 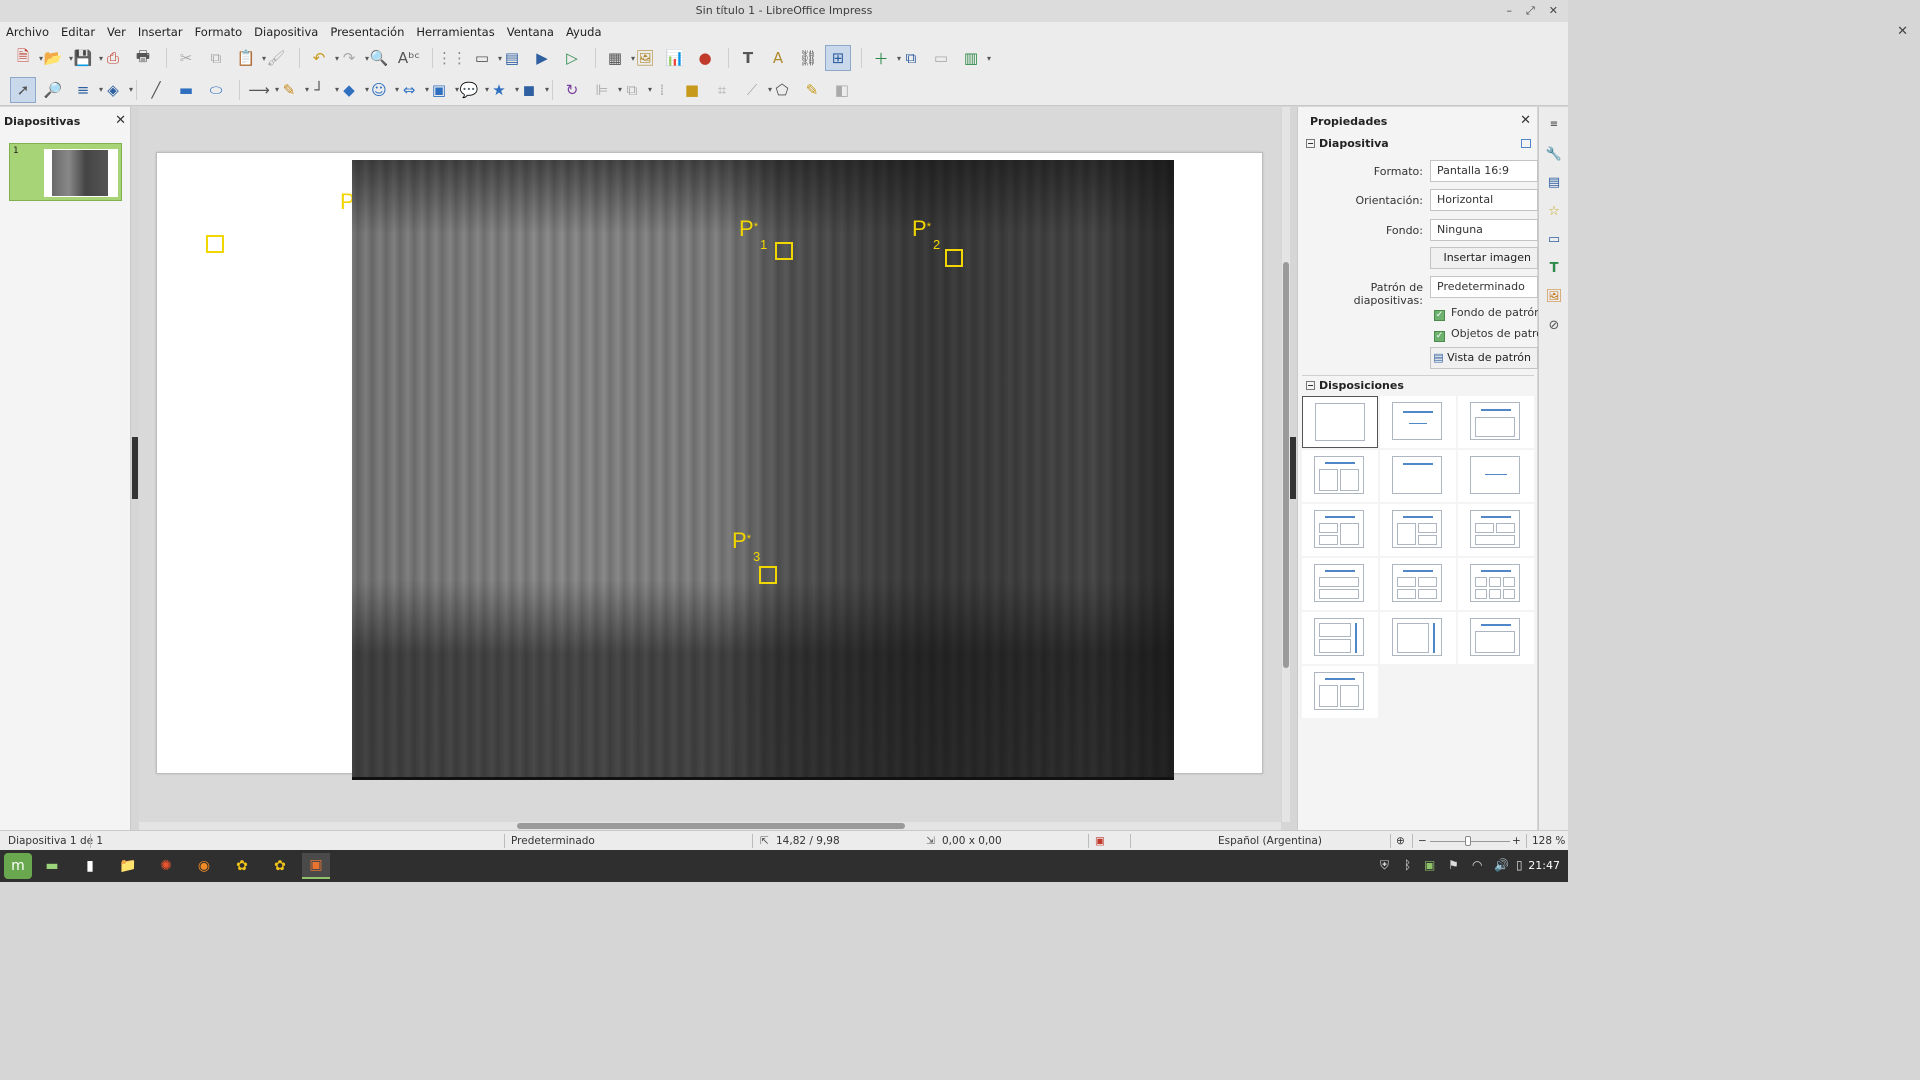 I want to click on vertical-scroll-thumb, so click(x=1286, y=465).